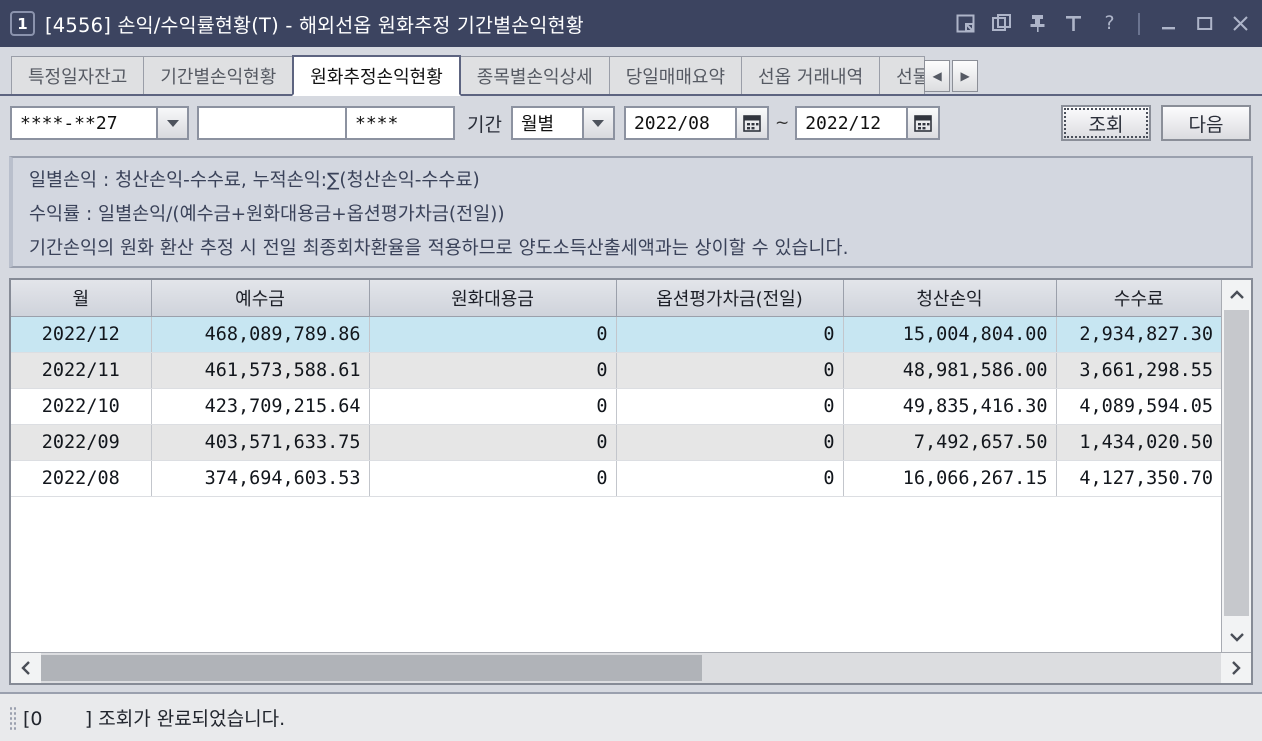  I want to click on cell-month: 2022/12, so click(81, 334).